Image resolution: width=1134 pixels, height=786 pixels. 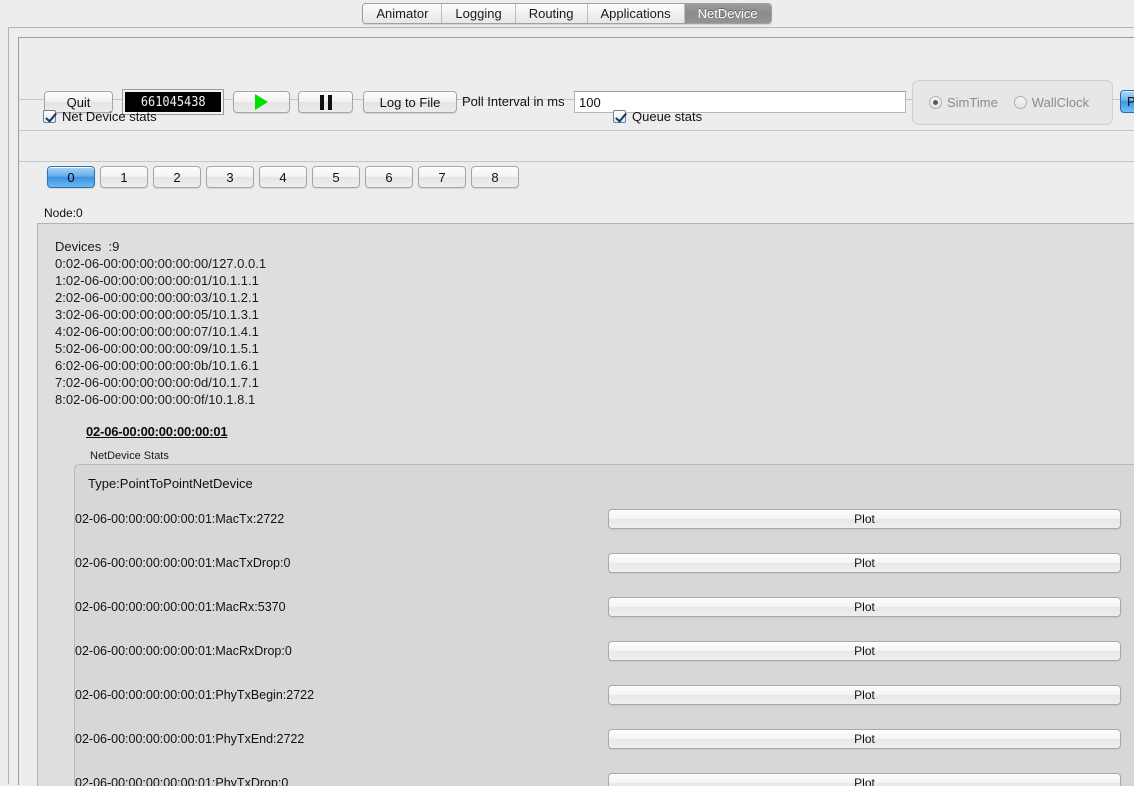 What do you see at coordinates (636, 13) in the screenshot?
I see `tab-applications: Applications` at bounding box center [636, 13].